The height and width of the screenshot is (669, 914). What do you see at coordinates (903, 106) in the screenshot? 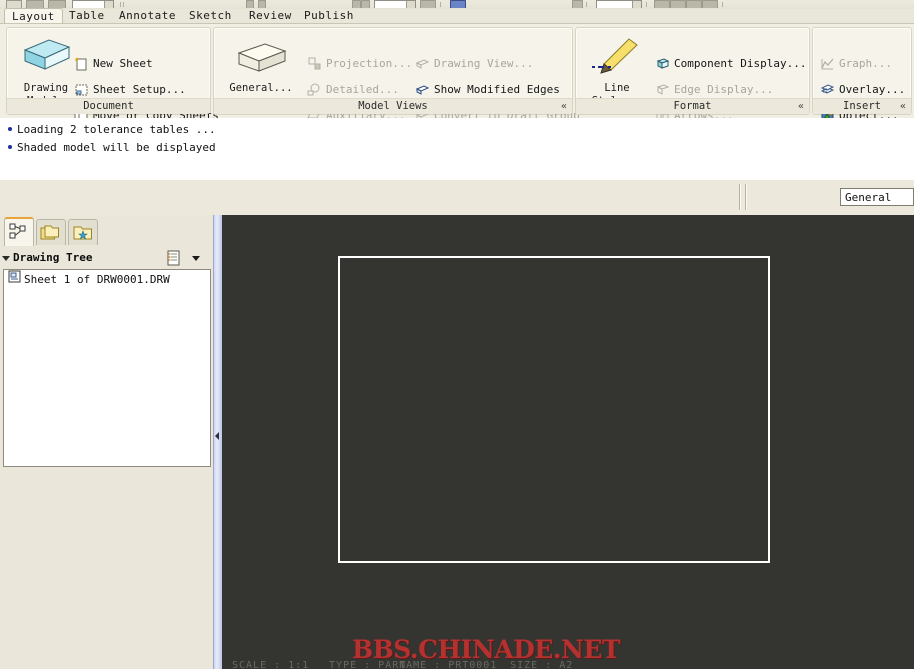
I see `chevron-down-icon-insert: «` at bounding box center [903, 106].